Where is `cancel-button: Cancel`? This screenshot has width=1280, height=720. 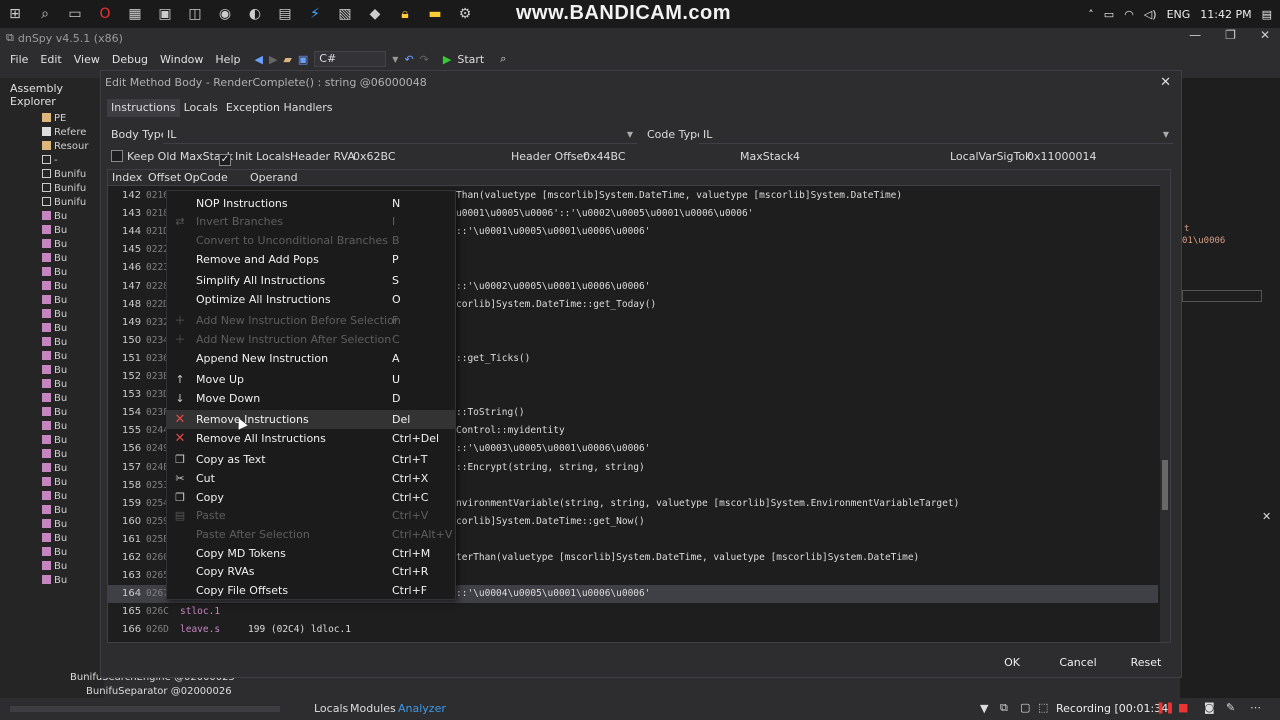 cancel-button: Cancel is located at coordinates (1078, 663).